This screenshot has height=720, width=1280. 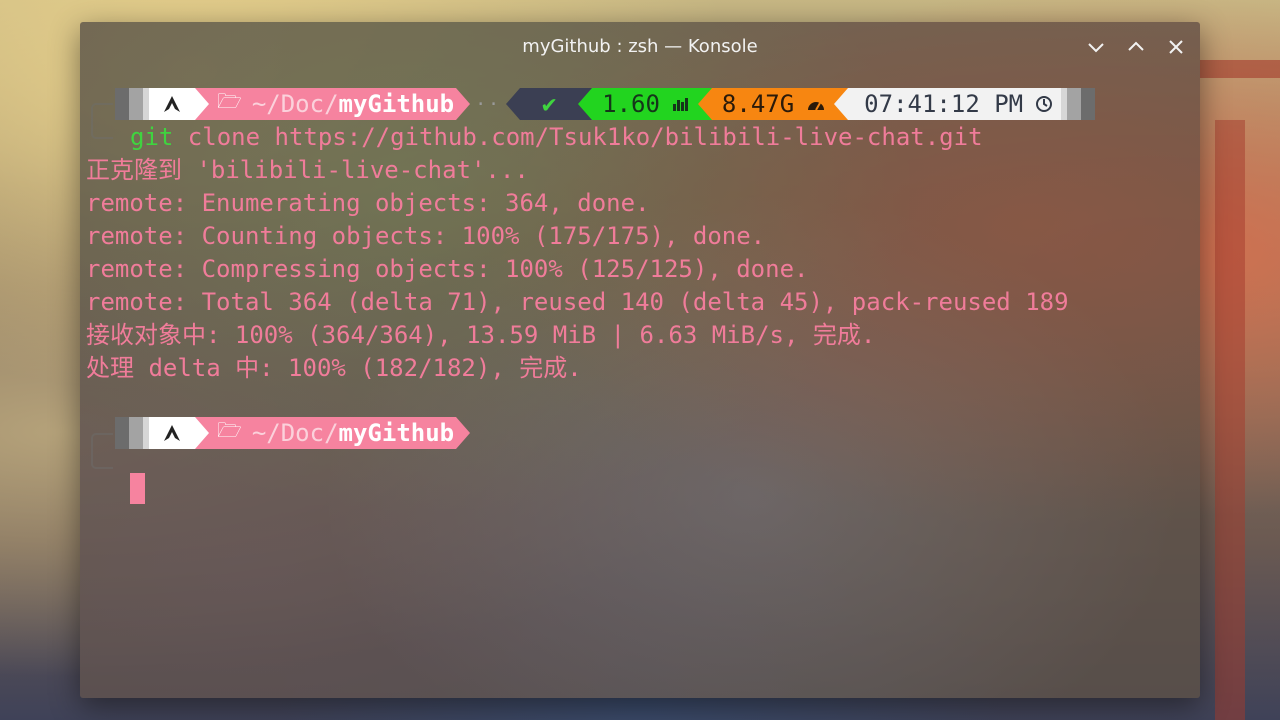 I want to click on wallpaper-torii-pillar, so click(x=1230, y=420).